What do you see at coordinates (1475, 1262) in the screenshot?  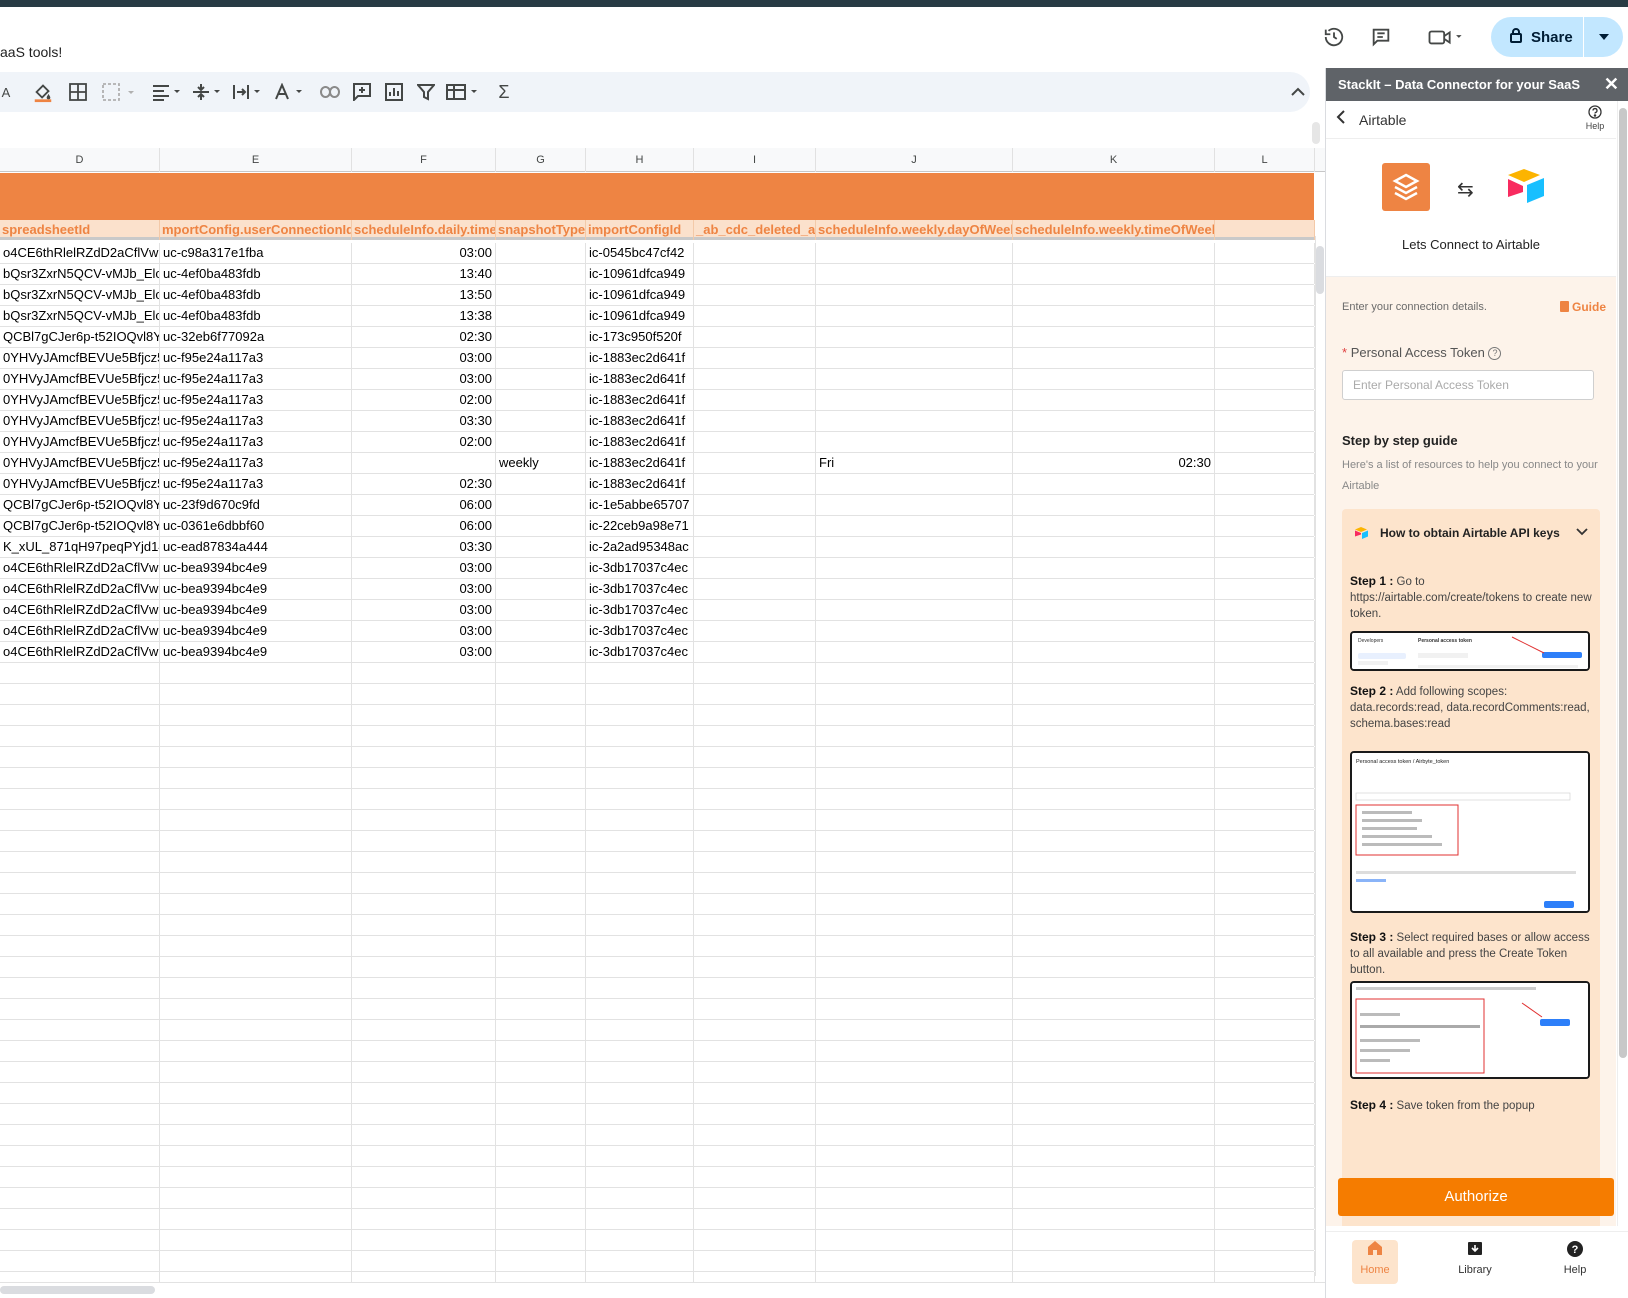 I see `nav-library: Library` at bounding box center [1475, 1262].